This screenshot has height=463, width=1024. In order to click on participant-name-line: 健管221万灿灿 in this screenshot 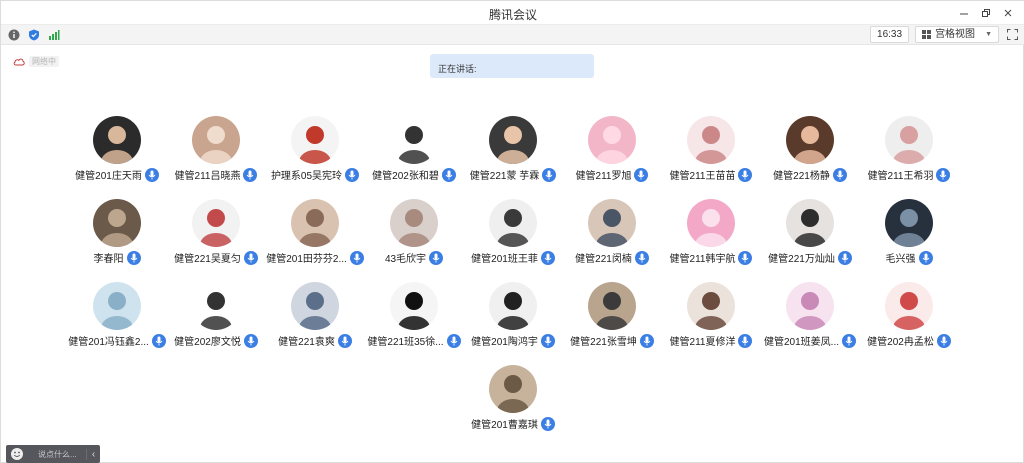, I will do `click(810, 257)`.